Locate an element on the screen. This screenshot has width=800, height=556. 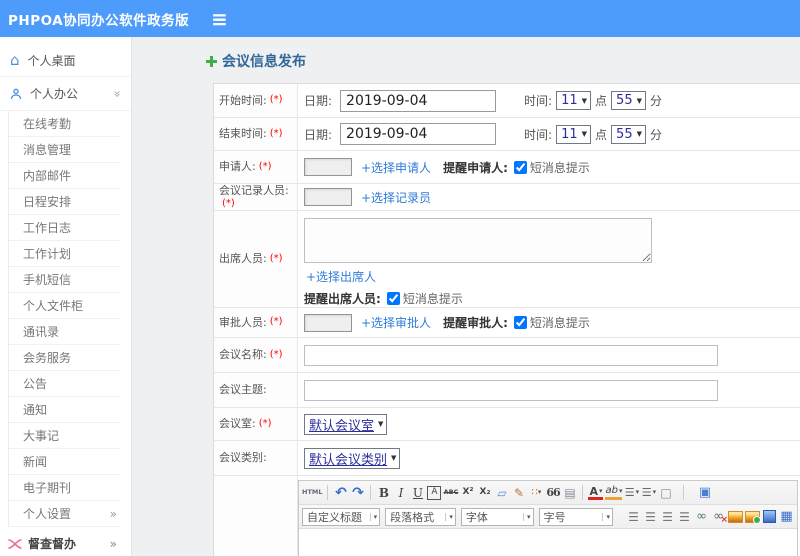
meeting-subject-input is located at coordinates (511, 390).